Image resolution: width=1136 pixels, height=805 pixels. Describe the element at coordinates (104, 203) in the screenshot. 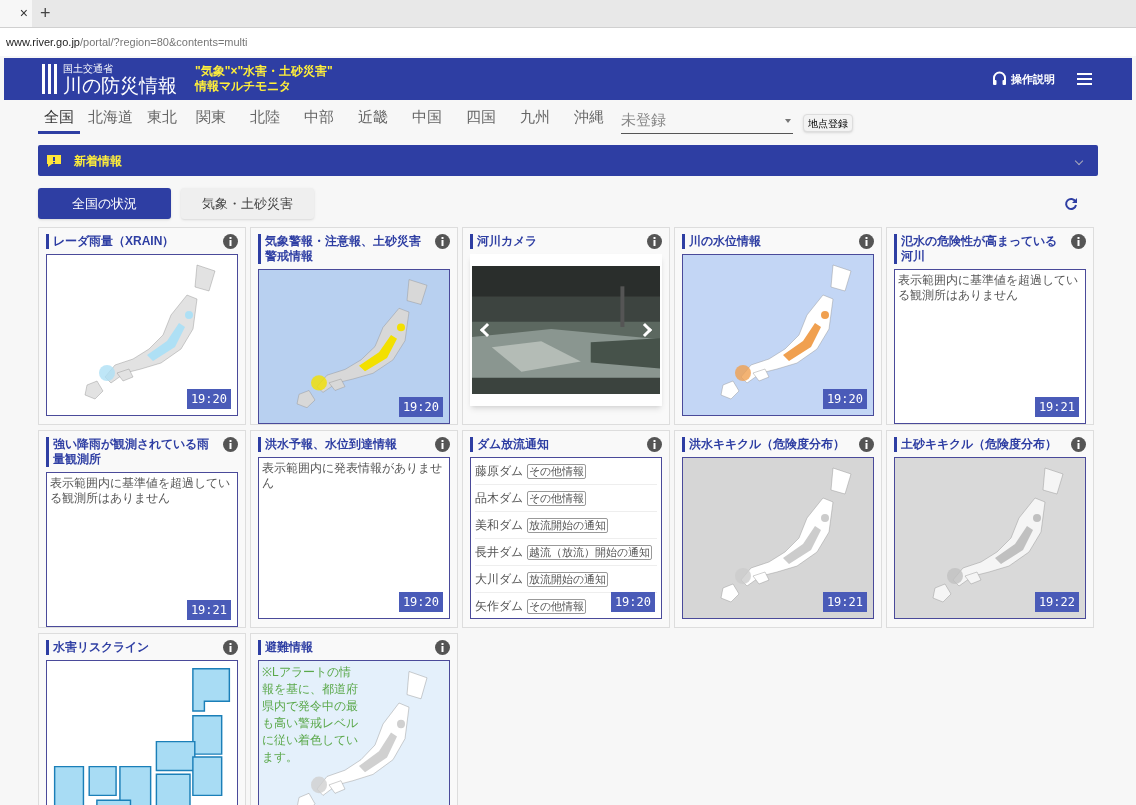

I see `view-tab: 全国の状況` at that location.